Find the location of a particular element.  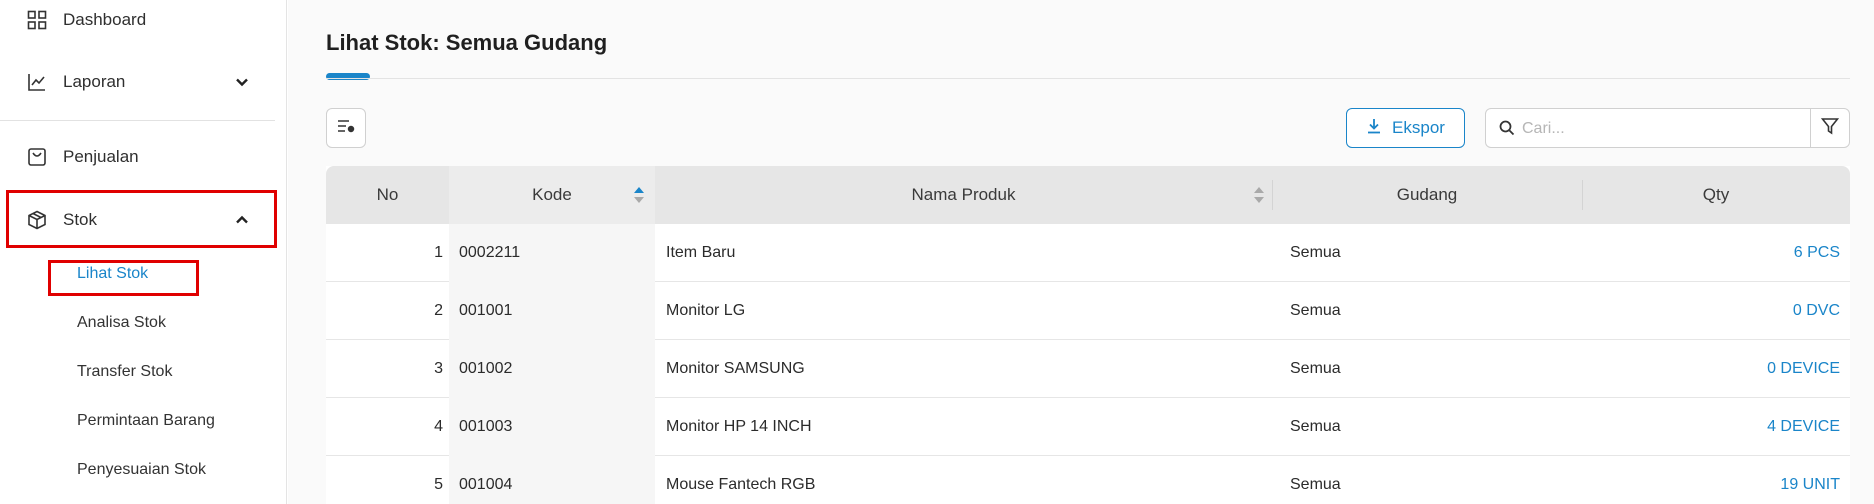

tab-divider is located at coordinates (1088, 78).